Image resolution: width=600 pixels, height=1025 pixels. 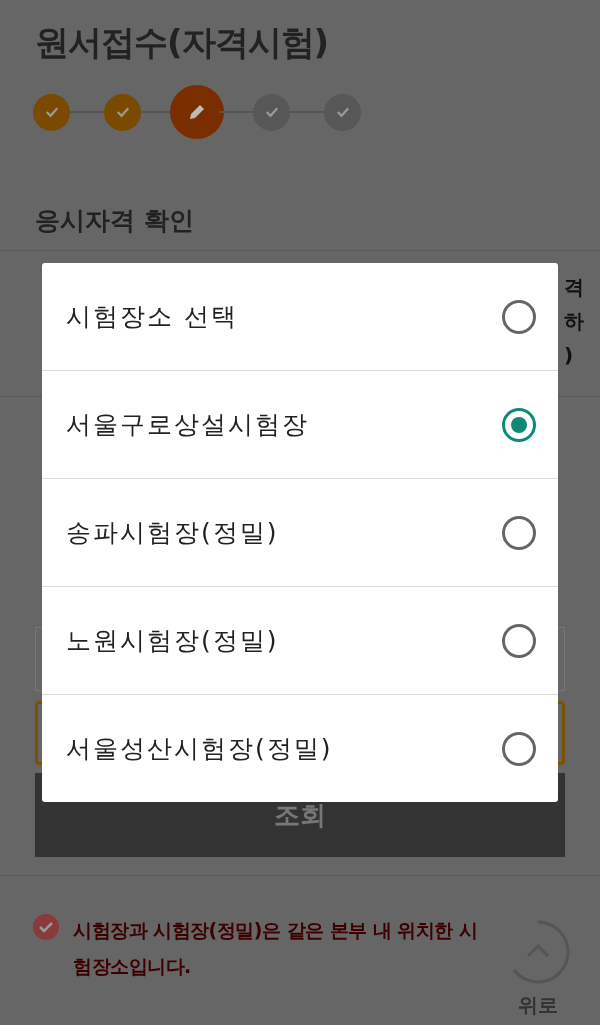 What do you see at coordinates (569, 355) in the screenshot?
I see `cut-off-text: )` at bounding box center [569, 355].